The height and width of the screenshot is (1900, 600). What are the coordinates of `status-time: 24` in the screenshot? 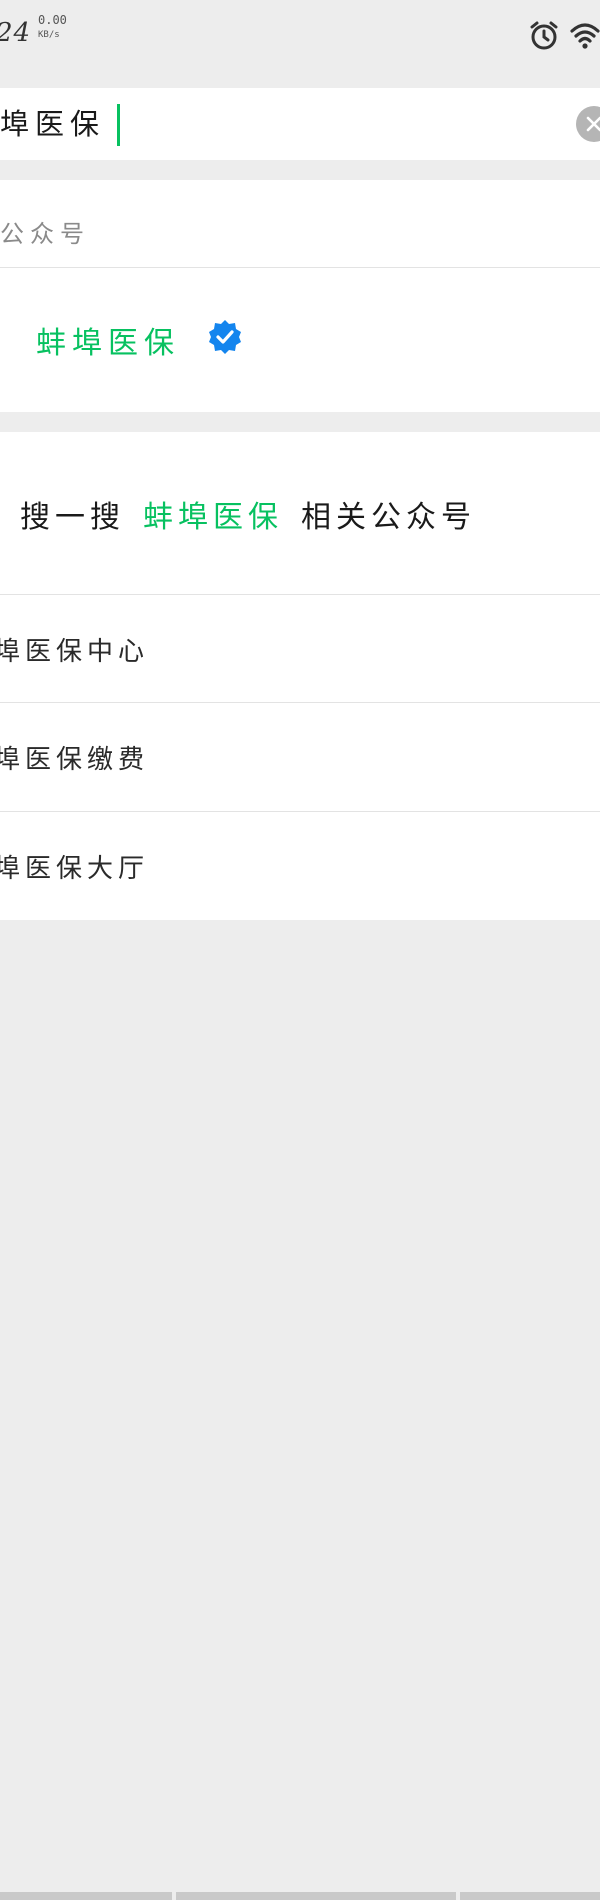 It's located at (16, 33).